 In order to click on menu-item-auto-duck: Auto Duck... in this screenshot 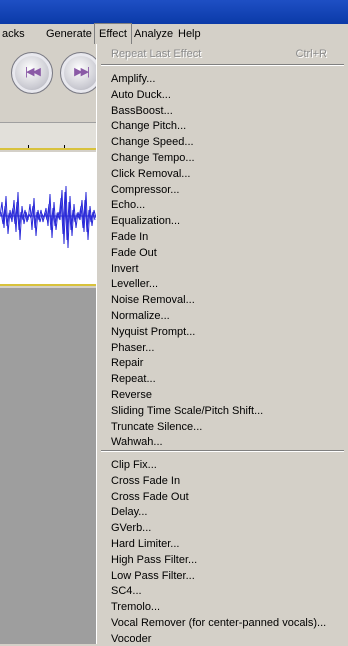, I will do `click(141, 95)`.